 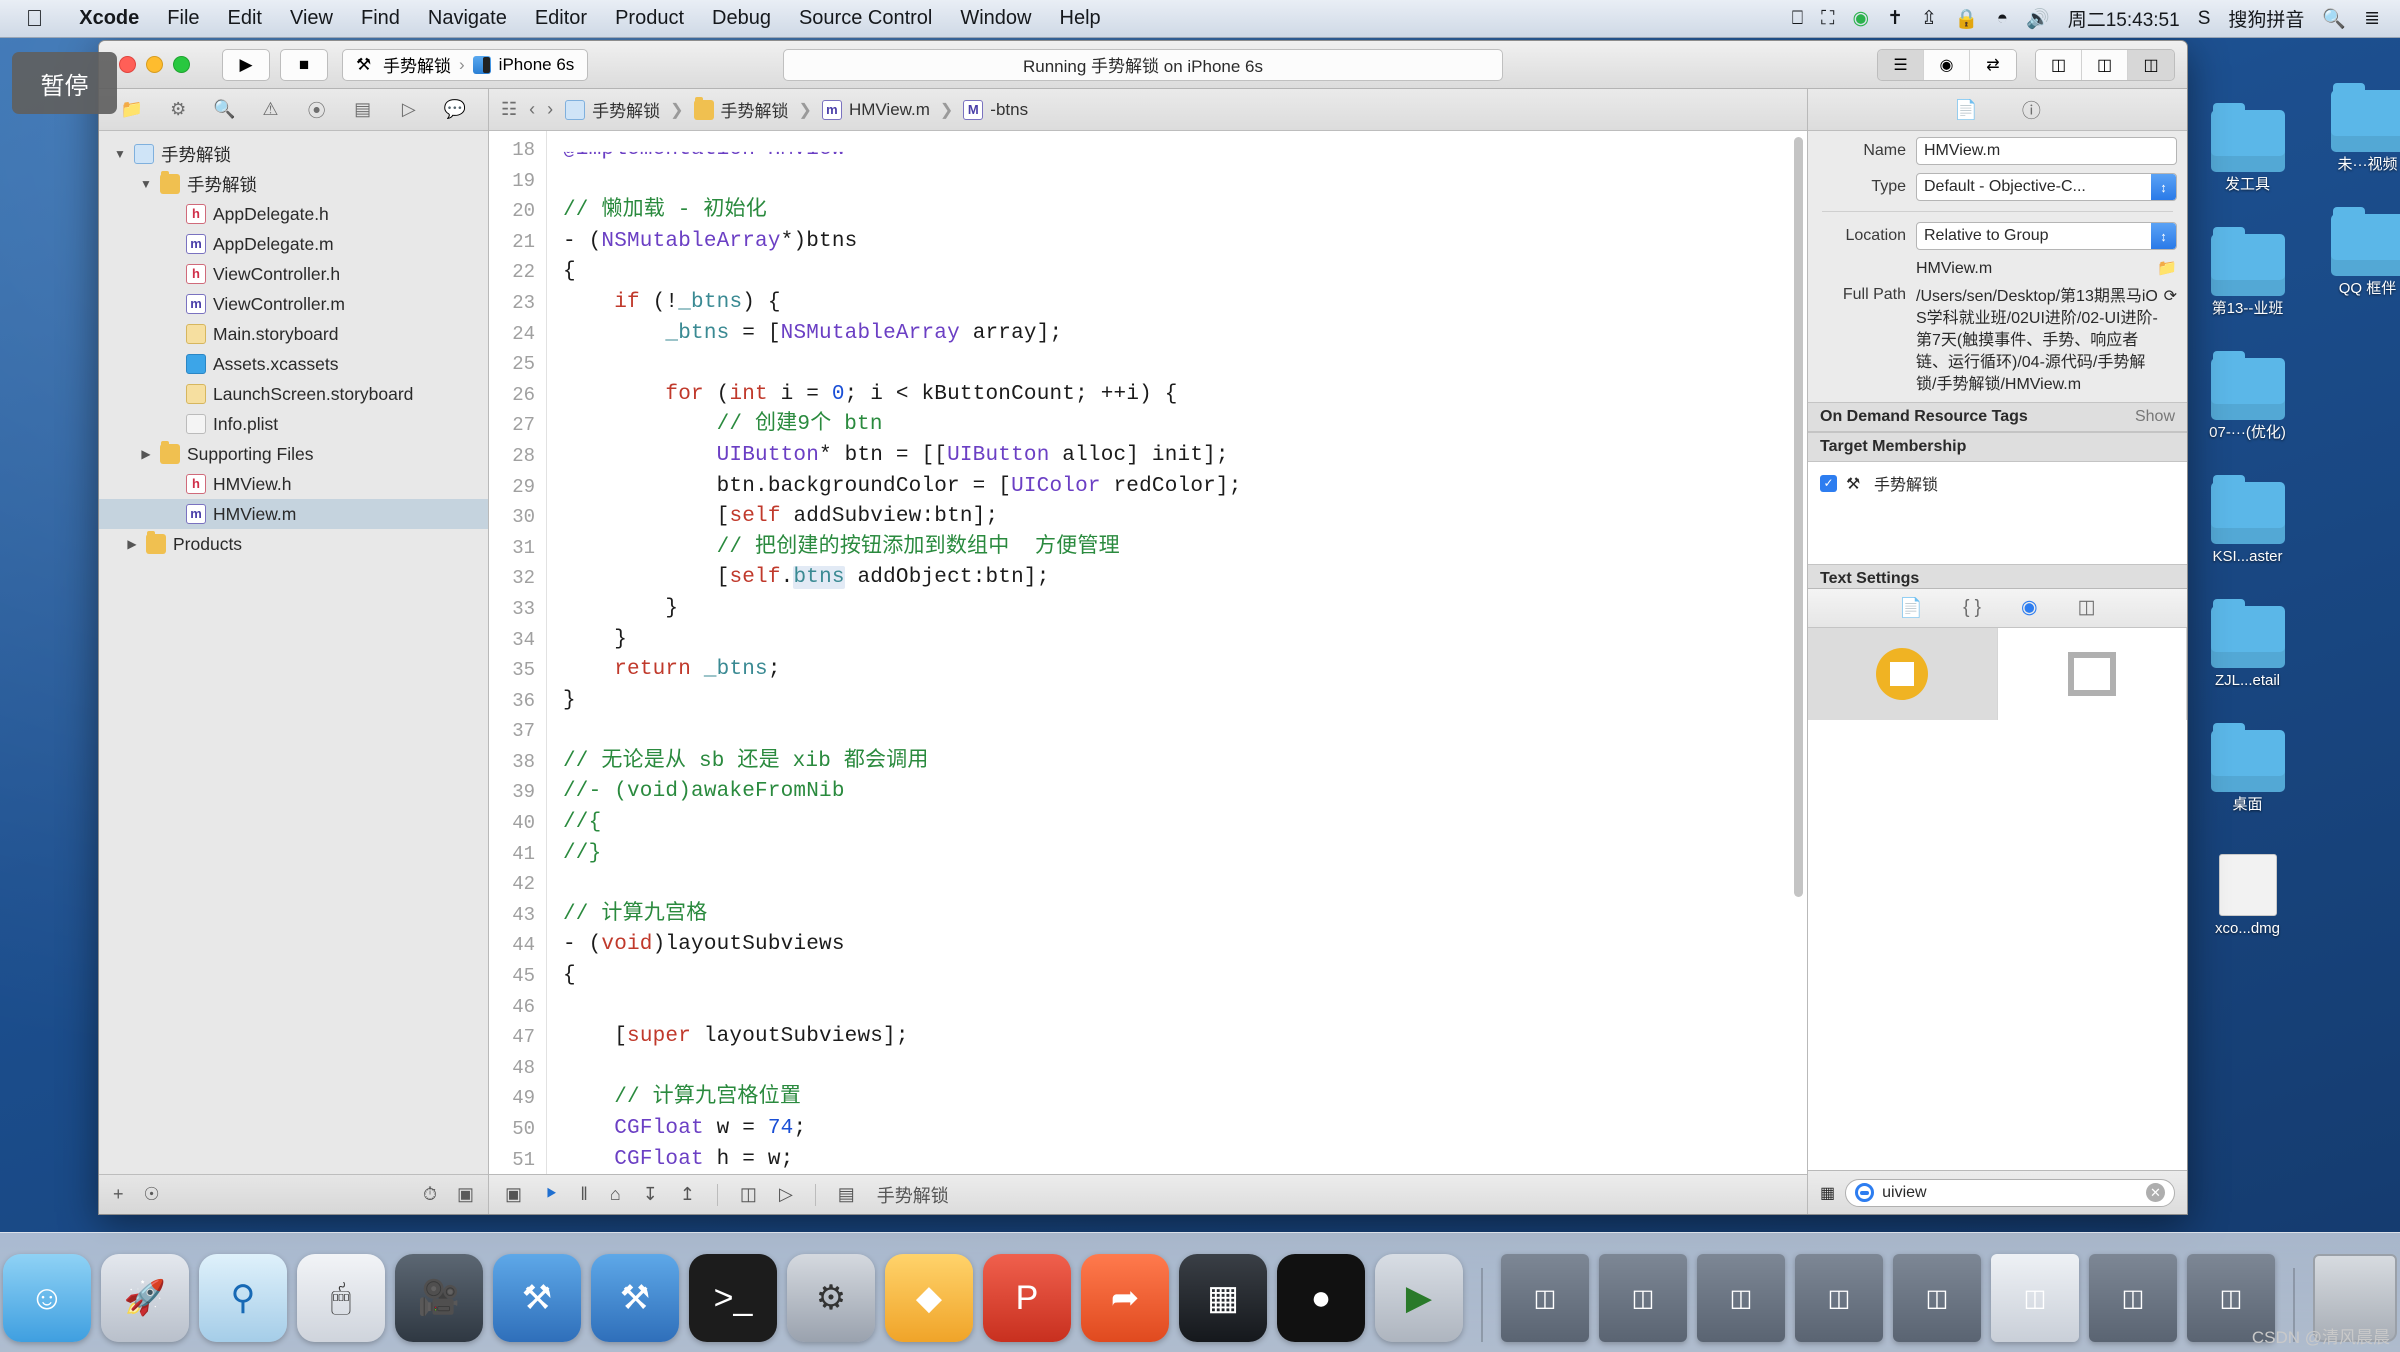 I want to click on list-view-icon: ▦, so click(x=1827, y=1193).